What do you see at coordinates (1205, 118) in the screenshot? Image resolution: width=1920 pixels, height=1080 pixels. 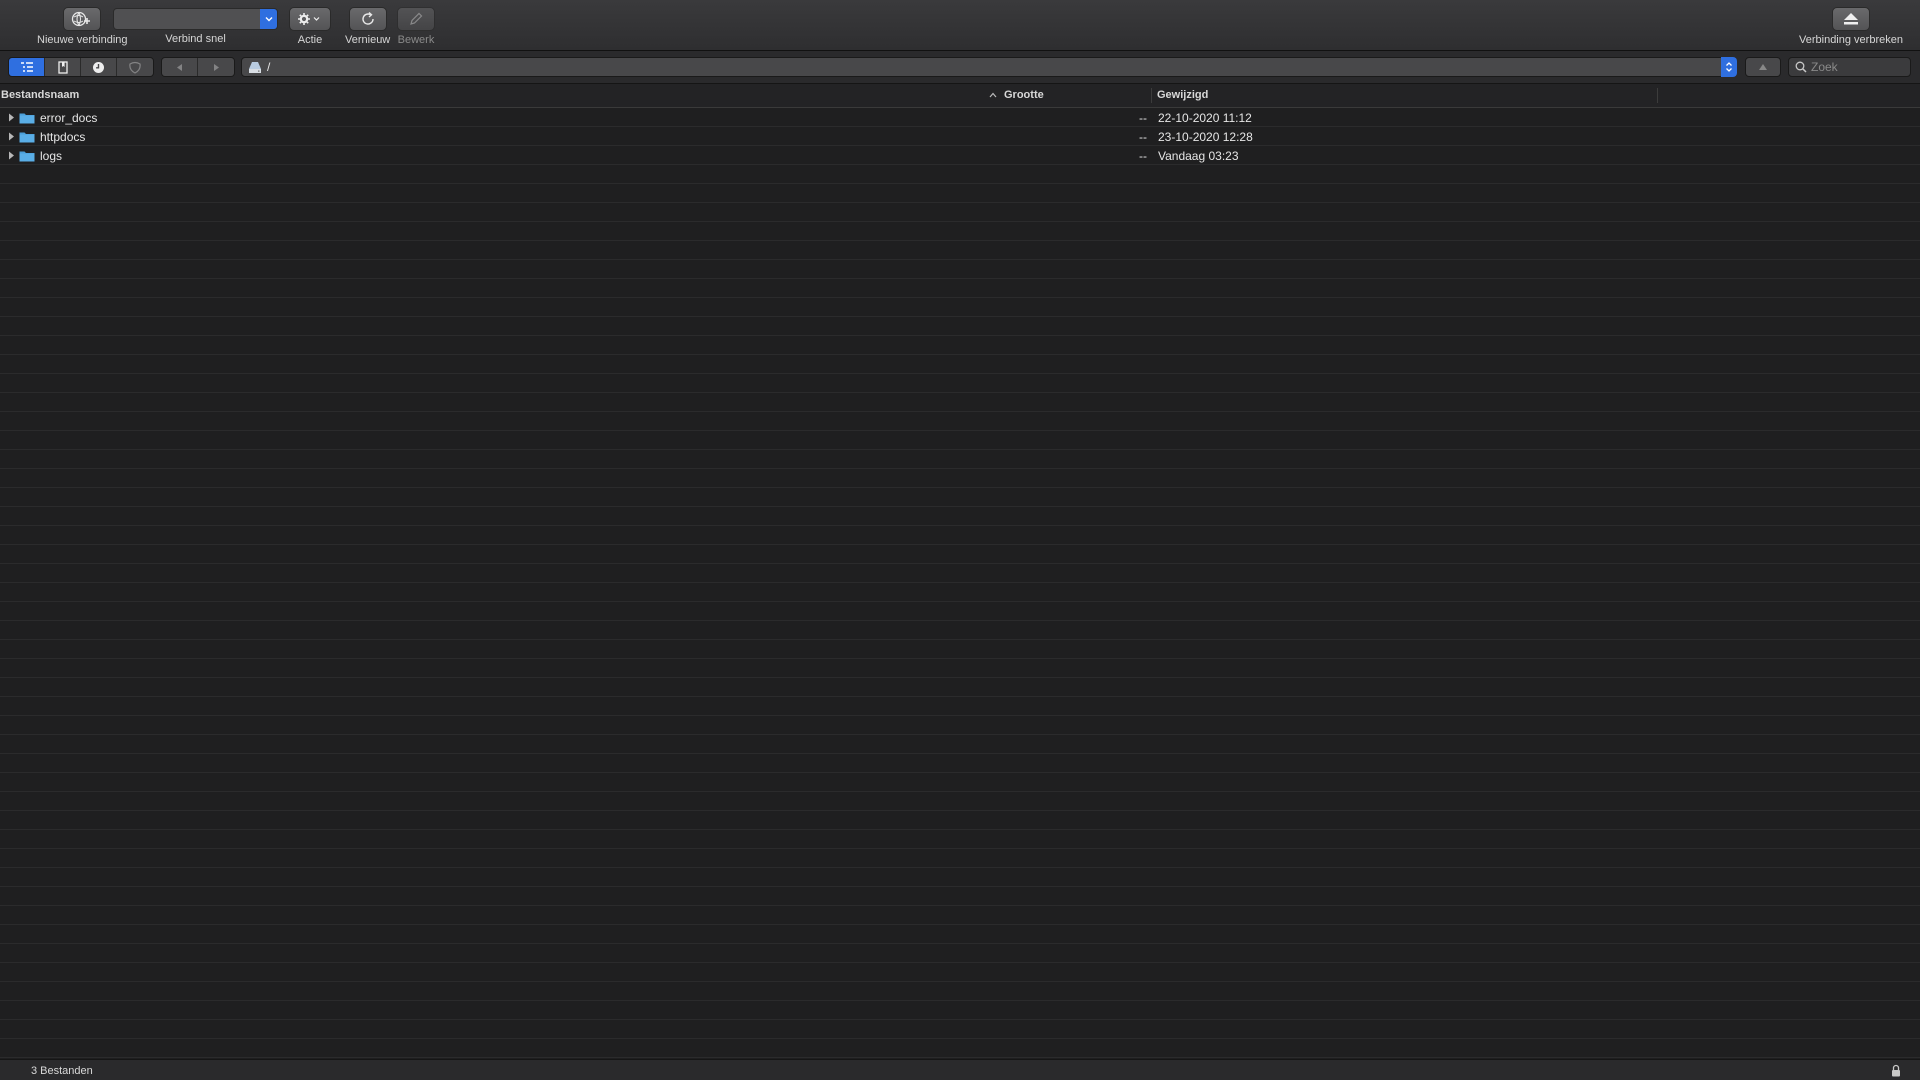 I see `file-modified: 22-10-2020 11:12` at bounding box center [1205, 118].